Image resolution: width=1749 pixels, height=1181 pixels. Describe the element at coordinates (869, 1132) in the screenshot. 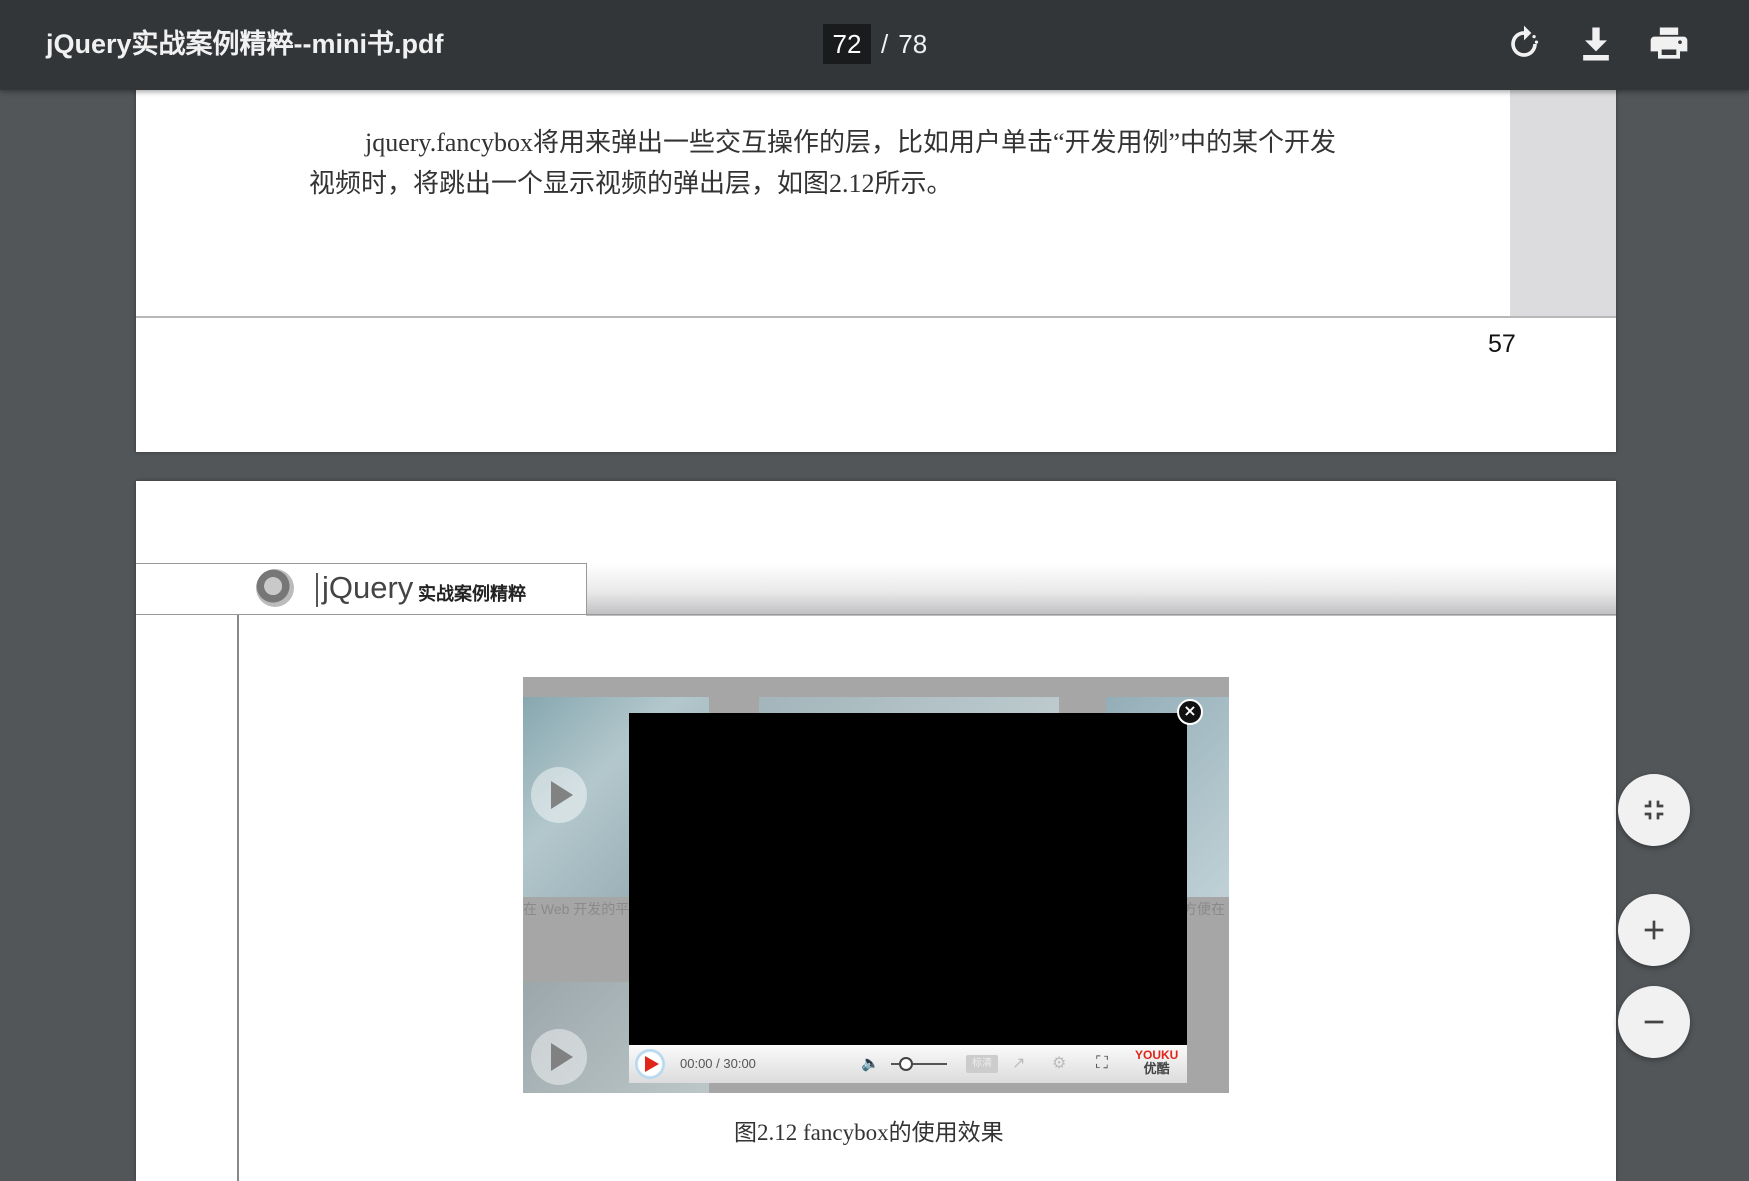

I see `figure-caption: 图2.12 fancybox的使用效果` at that location.